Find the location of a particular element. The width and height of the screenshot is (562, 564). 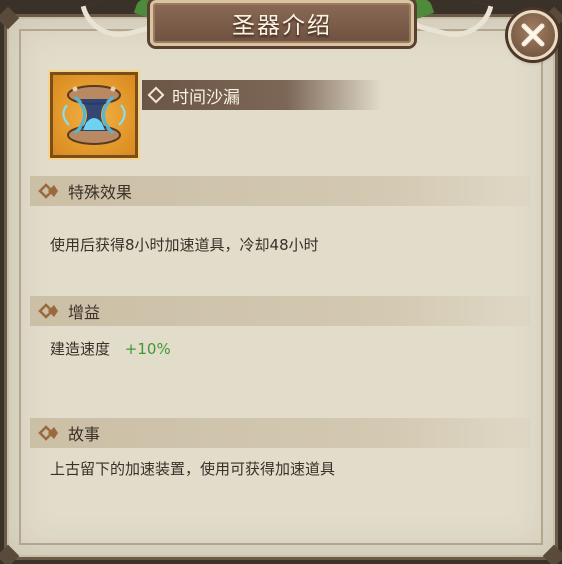

close-icon is located at coordinates (533, 35).